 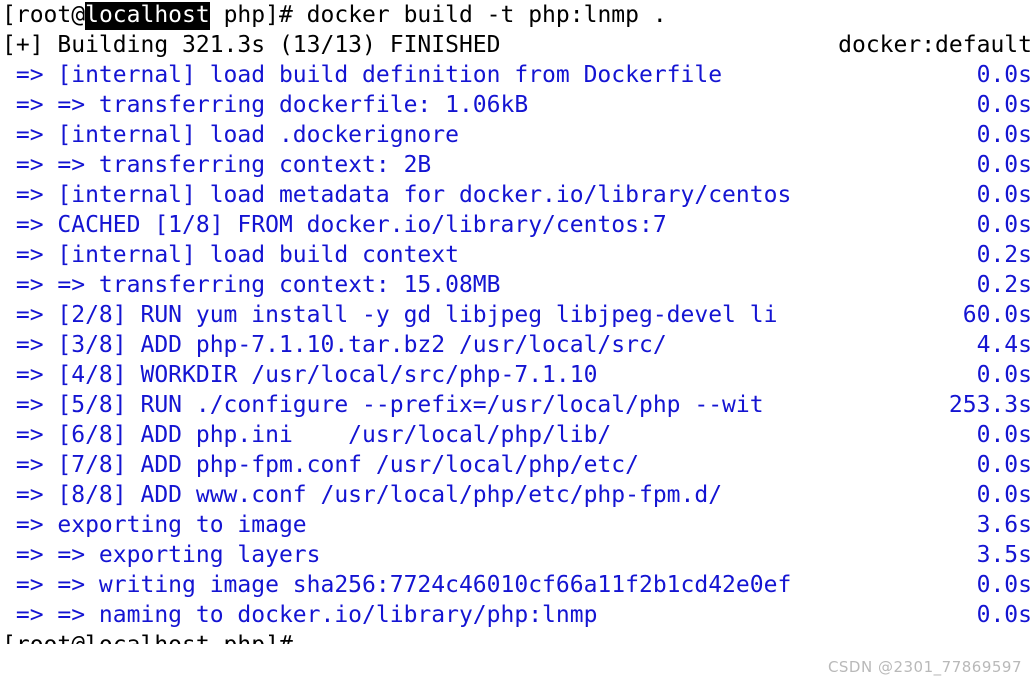 What do you see at coordinates (486, 15) in the screenshot?
I see `command-text: docker build -t php:lnmp .` at bounding box center [486, 15].